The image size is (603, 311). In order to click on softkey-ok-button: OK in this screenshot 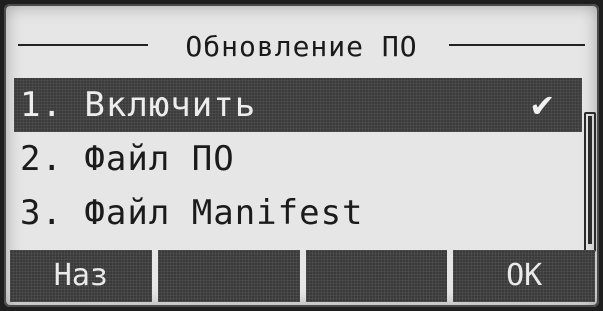, I will do `click(524, 276)`.